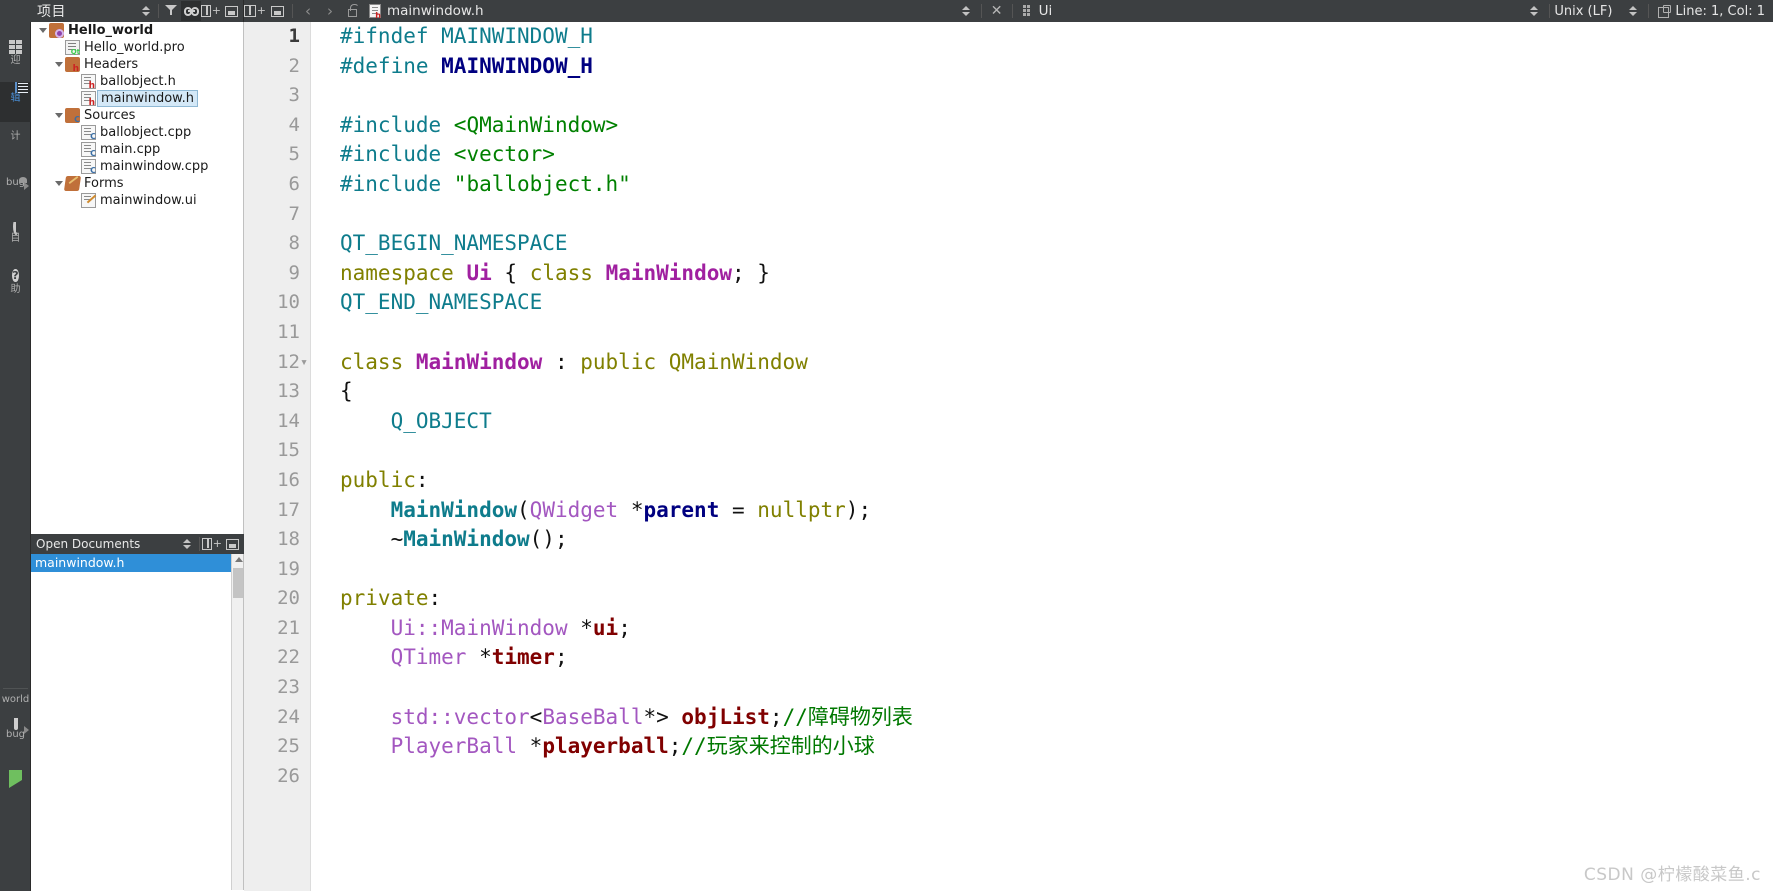  I want to click on filter-button, so click(171, 11).